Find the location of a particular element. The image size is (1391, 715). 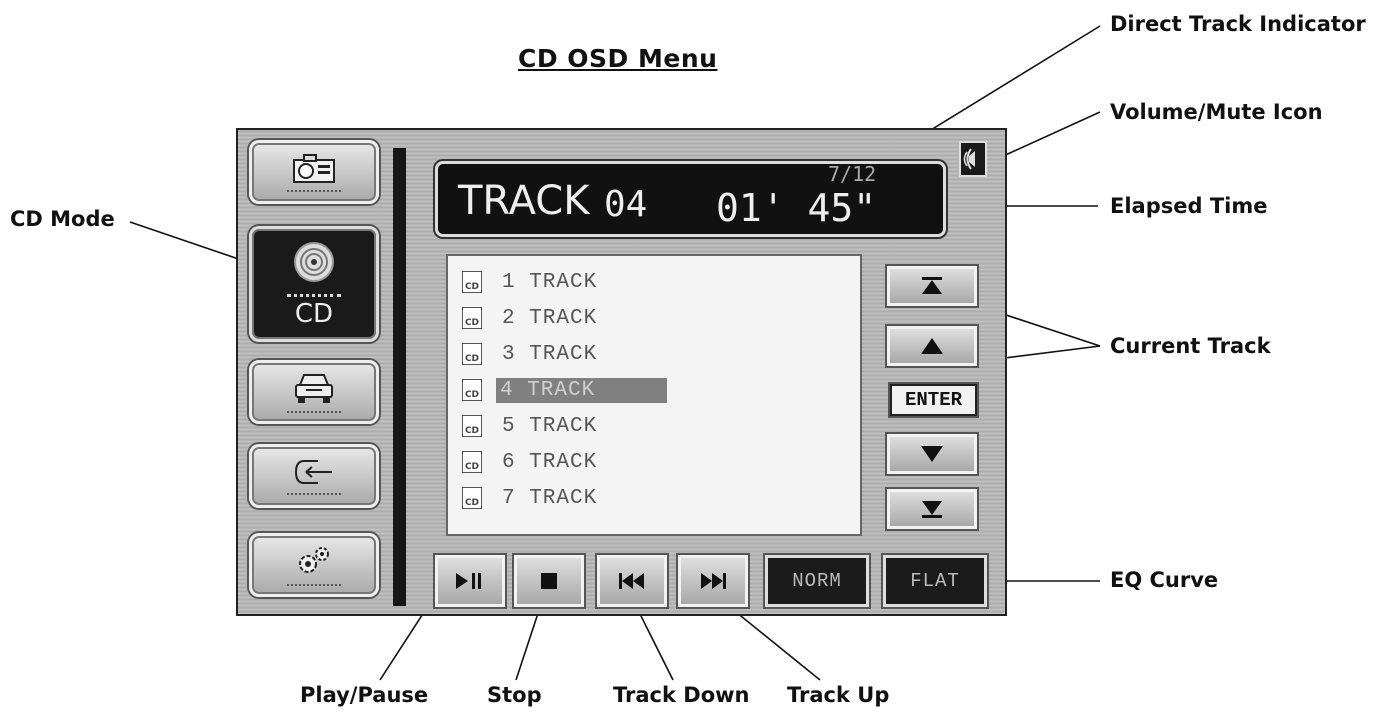

track-display: TRACK 04 01' 45" 7/12 is located at coordinates (690, 199).